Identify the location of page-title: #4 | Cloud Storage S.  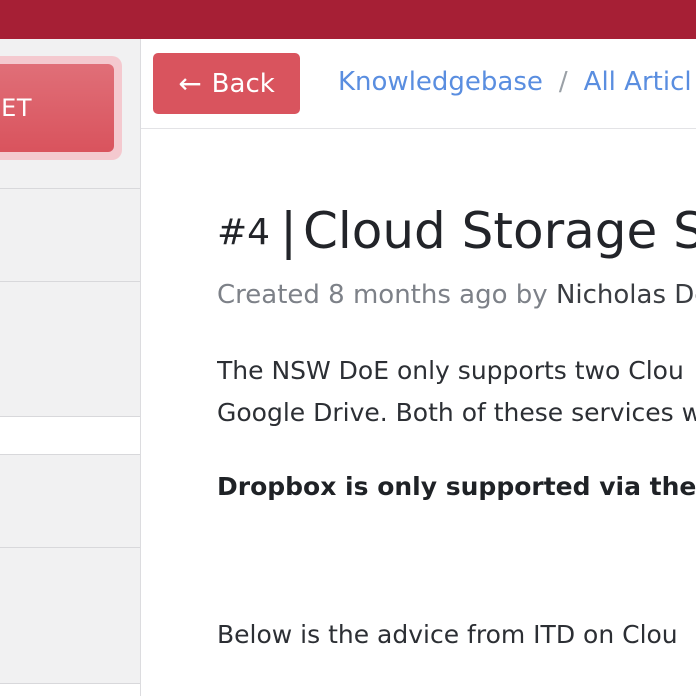
(456, 231).